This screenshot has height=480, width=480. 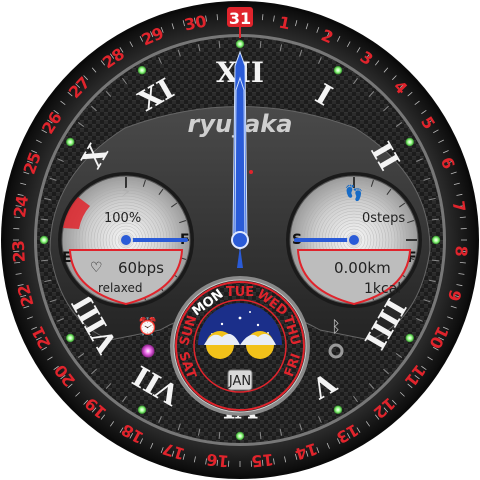 What do you see at coordinates (383, 218) in the screenshot?
I see `steps-count: 0steps` at bounding box center [383, 218].